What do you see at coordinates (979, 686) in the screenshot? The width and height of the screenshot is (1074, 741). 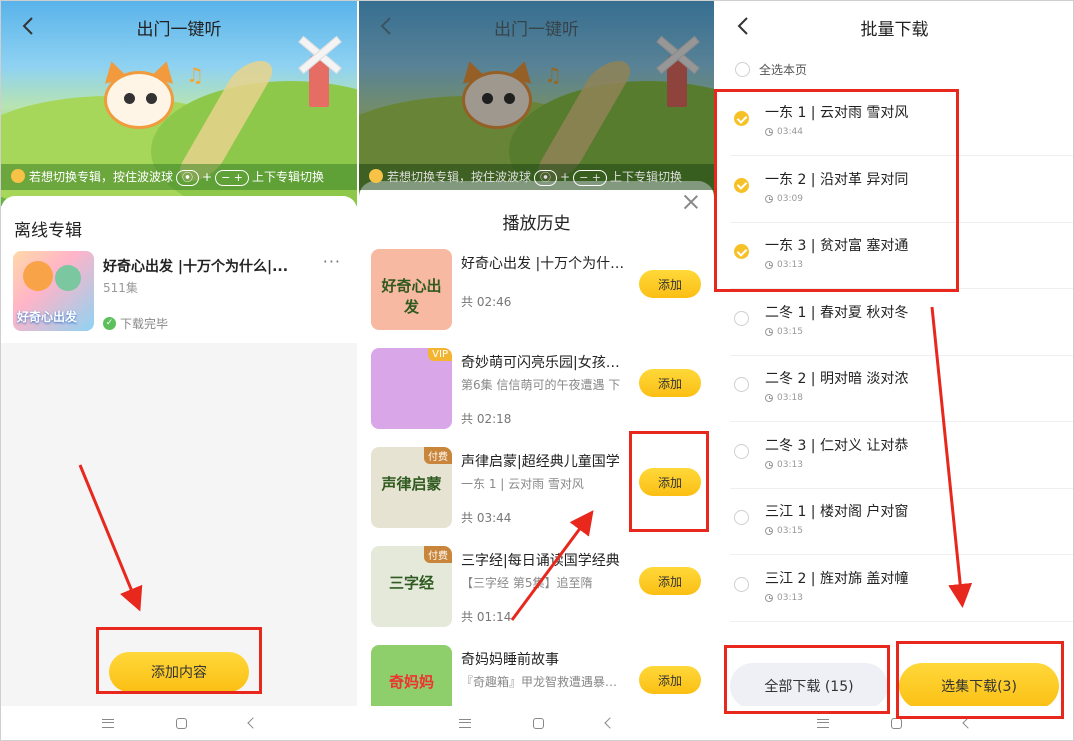 I see `download-selected-button: 选集下载(3)` at bounding box center [979, 686].